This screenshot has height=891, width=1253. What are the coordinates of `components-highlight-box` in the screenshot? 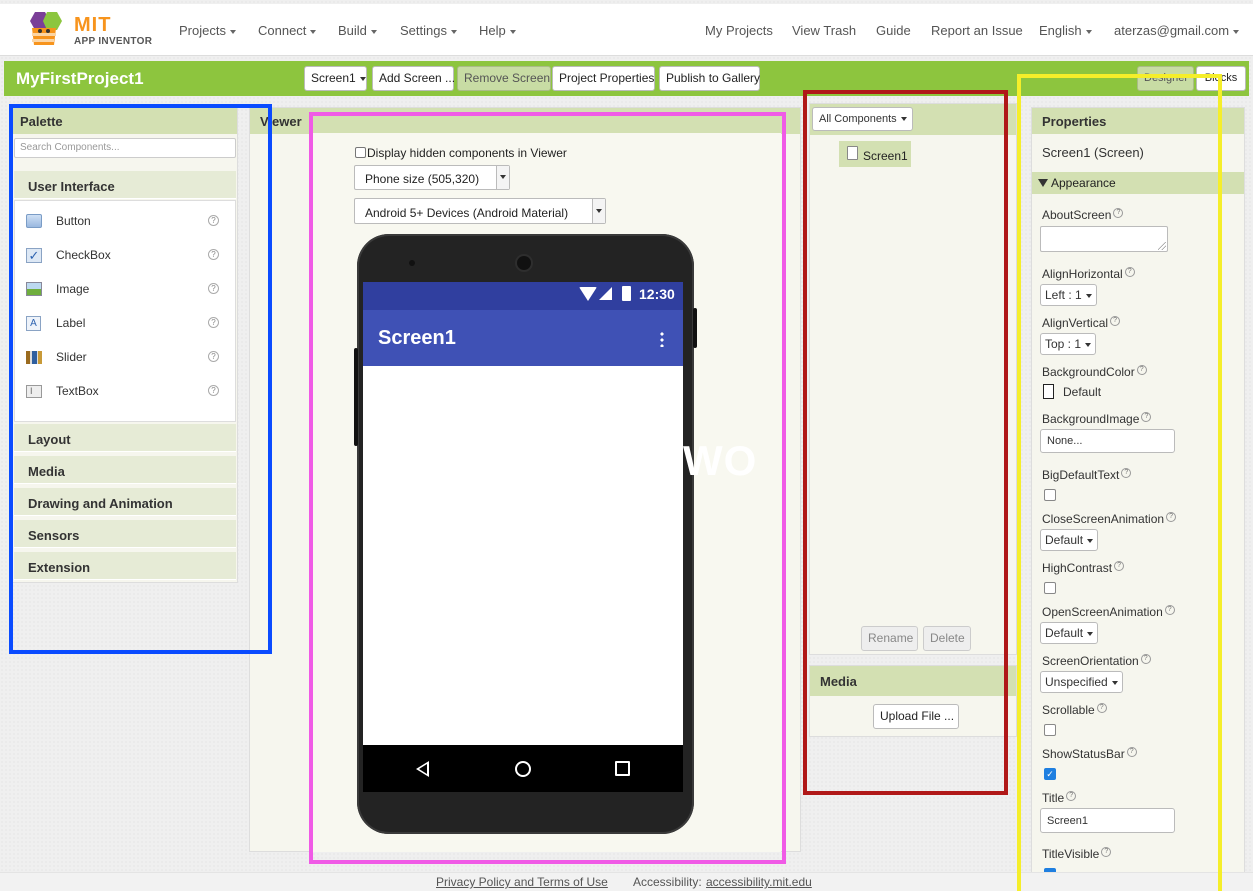 It's located at (905, 442).